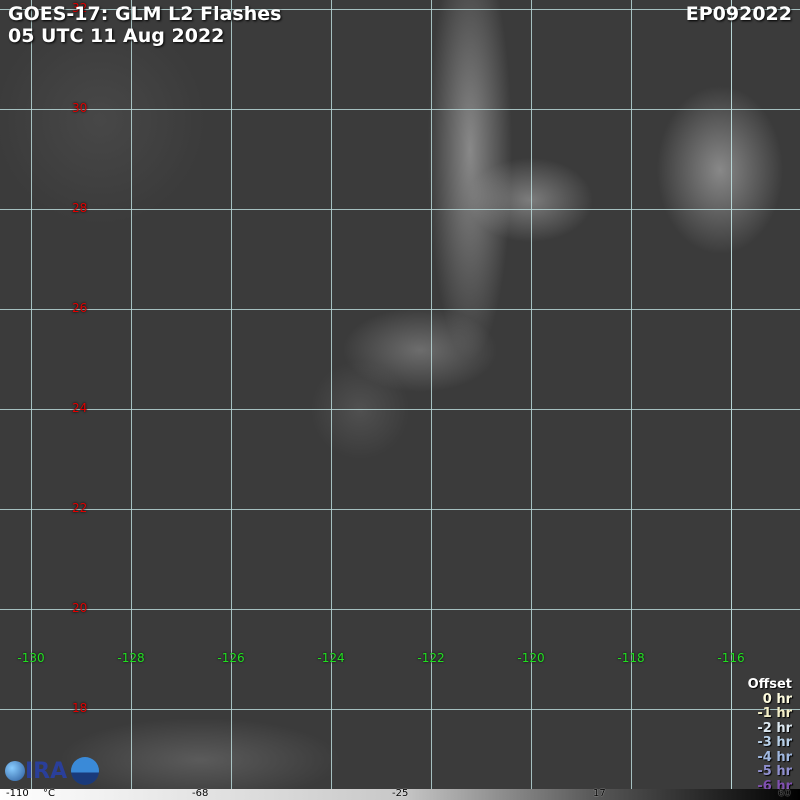  What do you see at coordinates (777, 699) in the screenshot?
I see `legend-item: 0 hr` at bounding box center [777, 699].